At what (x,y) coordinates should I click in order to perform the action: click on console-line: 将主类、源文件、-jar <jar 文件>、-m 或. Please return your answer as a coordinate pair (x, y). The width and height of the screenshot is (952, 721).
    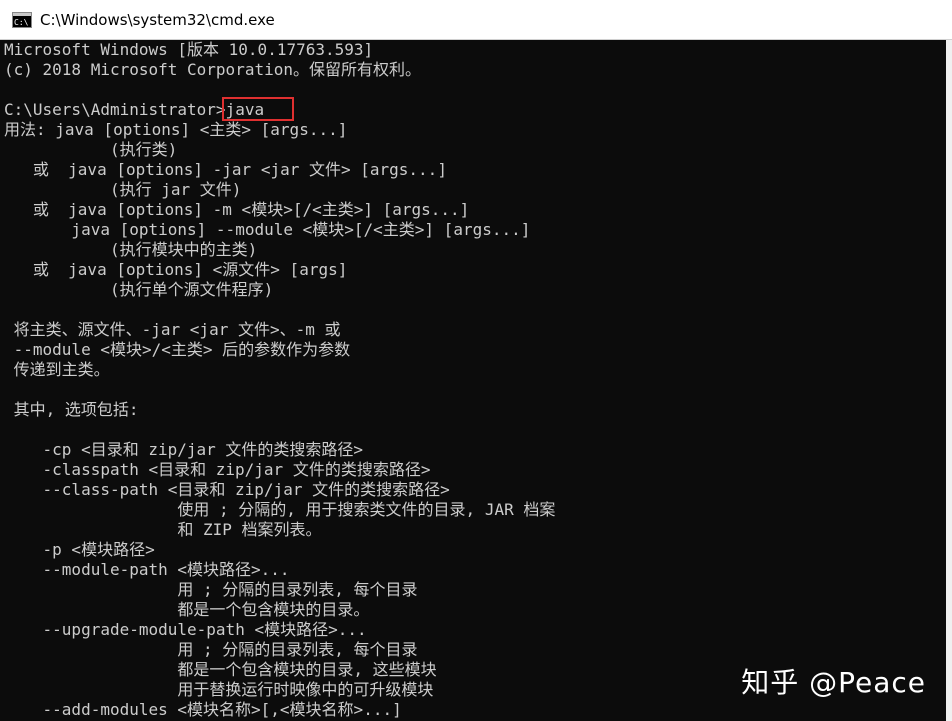
    Looking at the image, I should click on (172, 329).